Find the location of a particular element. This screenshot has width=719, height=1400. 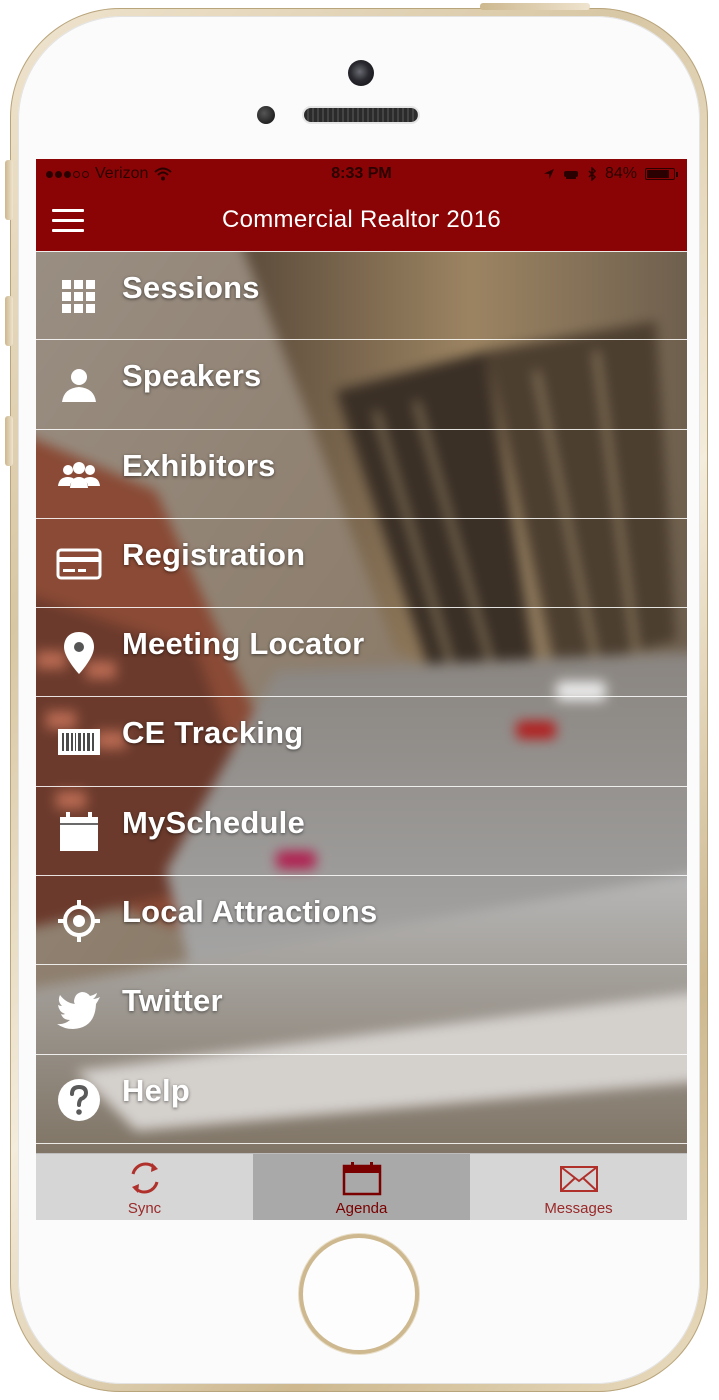

menu-item-help: Help is located at coordinates (361, 1099).